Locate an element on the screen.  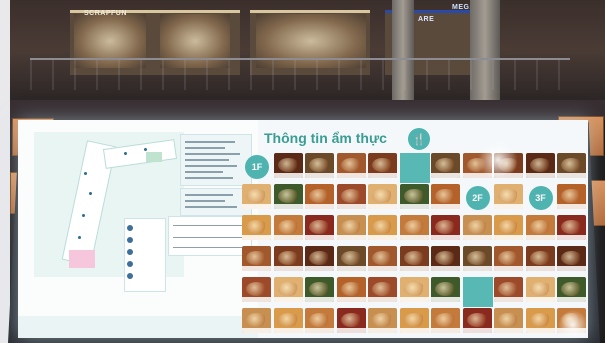
map-corridor is located at coordinates (140, 154).